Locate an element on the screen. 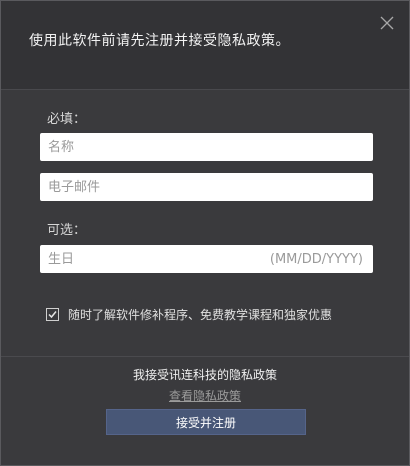 The width and height of the screenshot is (410, 466). required-section-label: 必填： is located at coordinates (67, 119).